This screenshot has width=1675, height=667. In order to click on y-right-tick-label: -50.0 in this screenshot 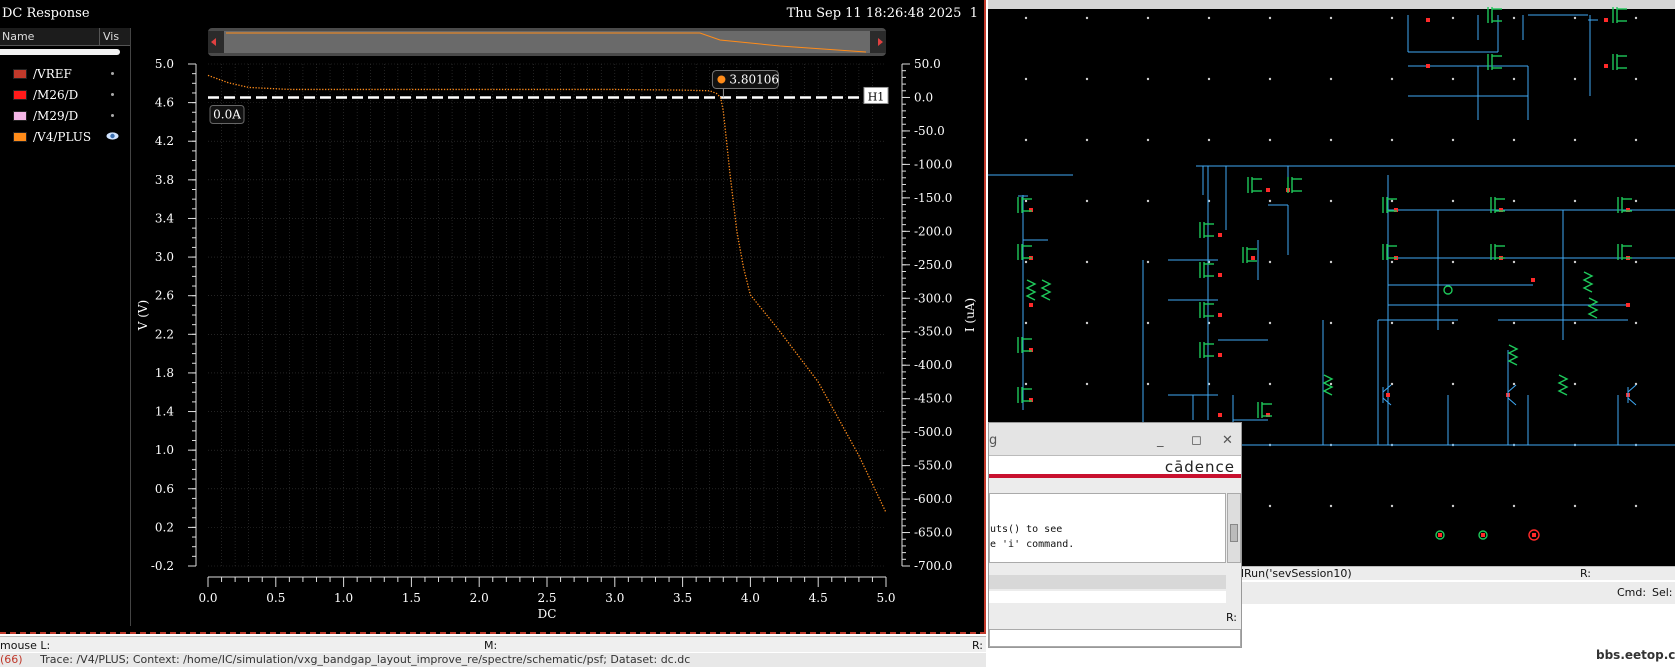, I will do `click(929, 131)`.